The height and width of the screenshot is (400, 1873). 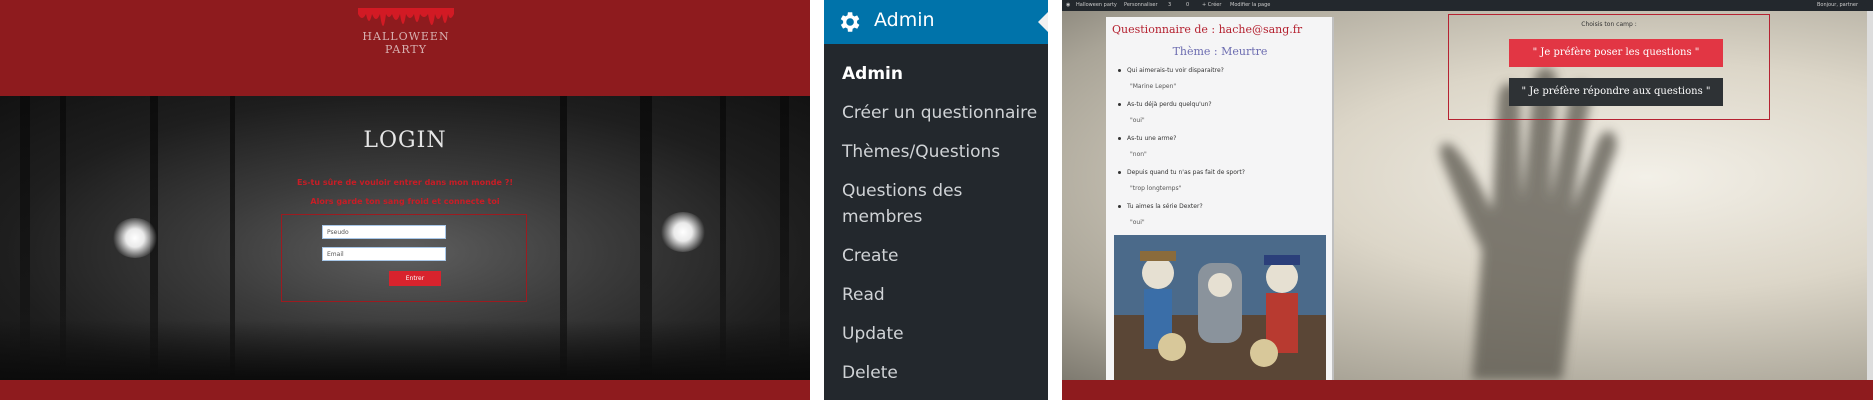 What do you see at coordinates (936, 22) in the screenshot?
I see `admin-menu-header: Admin` at bounding box center [936, 22].